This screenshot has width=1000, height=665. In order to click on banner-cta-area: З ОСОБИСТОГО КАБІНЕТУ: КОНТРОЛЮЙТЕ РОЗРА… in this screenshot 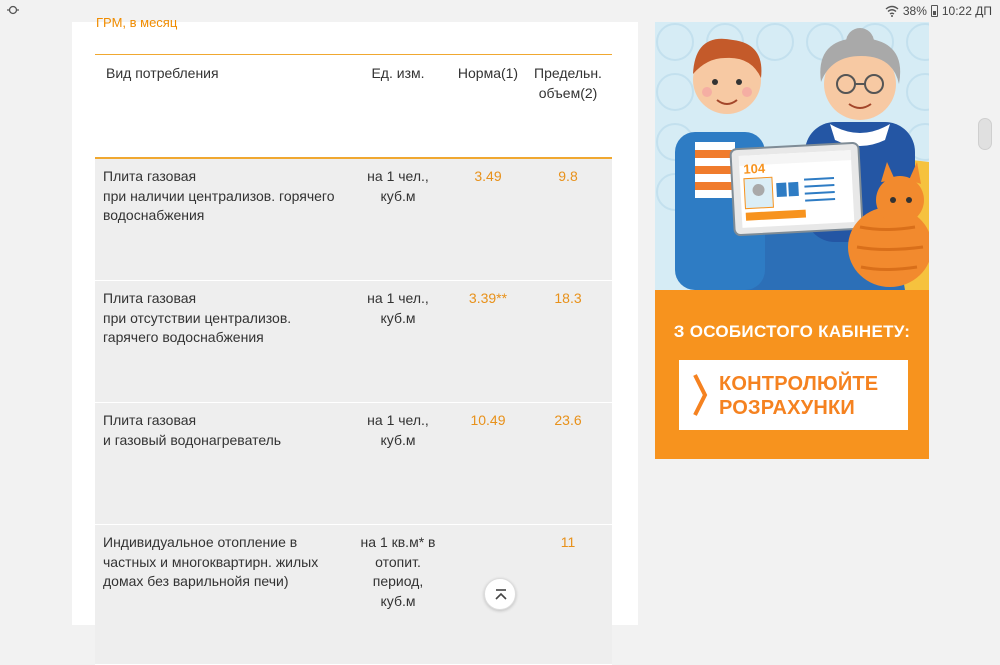, I will do `click(792, 374)`.